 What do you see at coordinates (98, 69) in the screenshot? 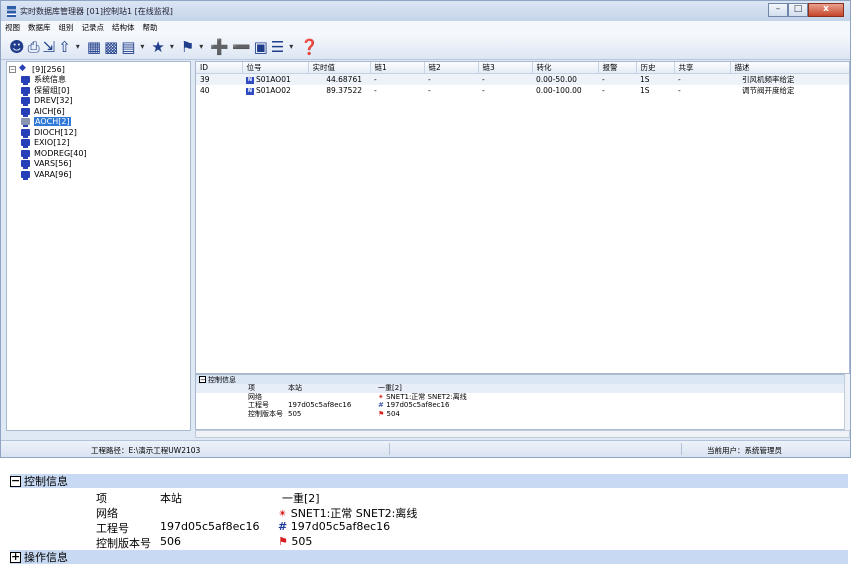
I see `tree-root: − [9][256]` at bounding box center [98, 69].